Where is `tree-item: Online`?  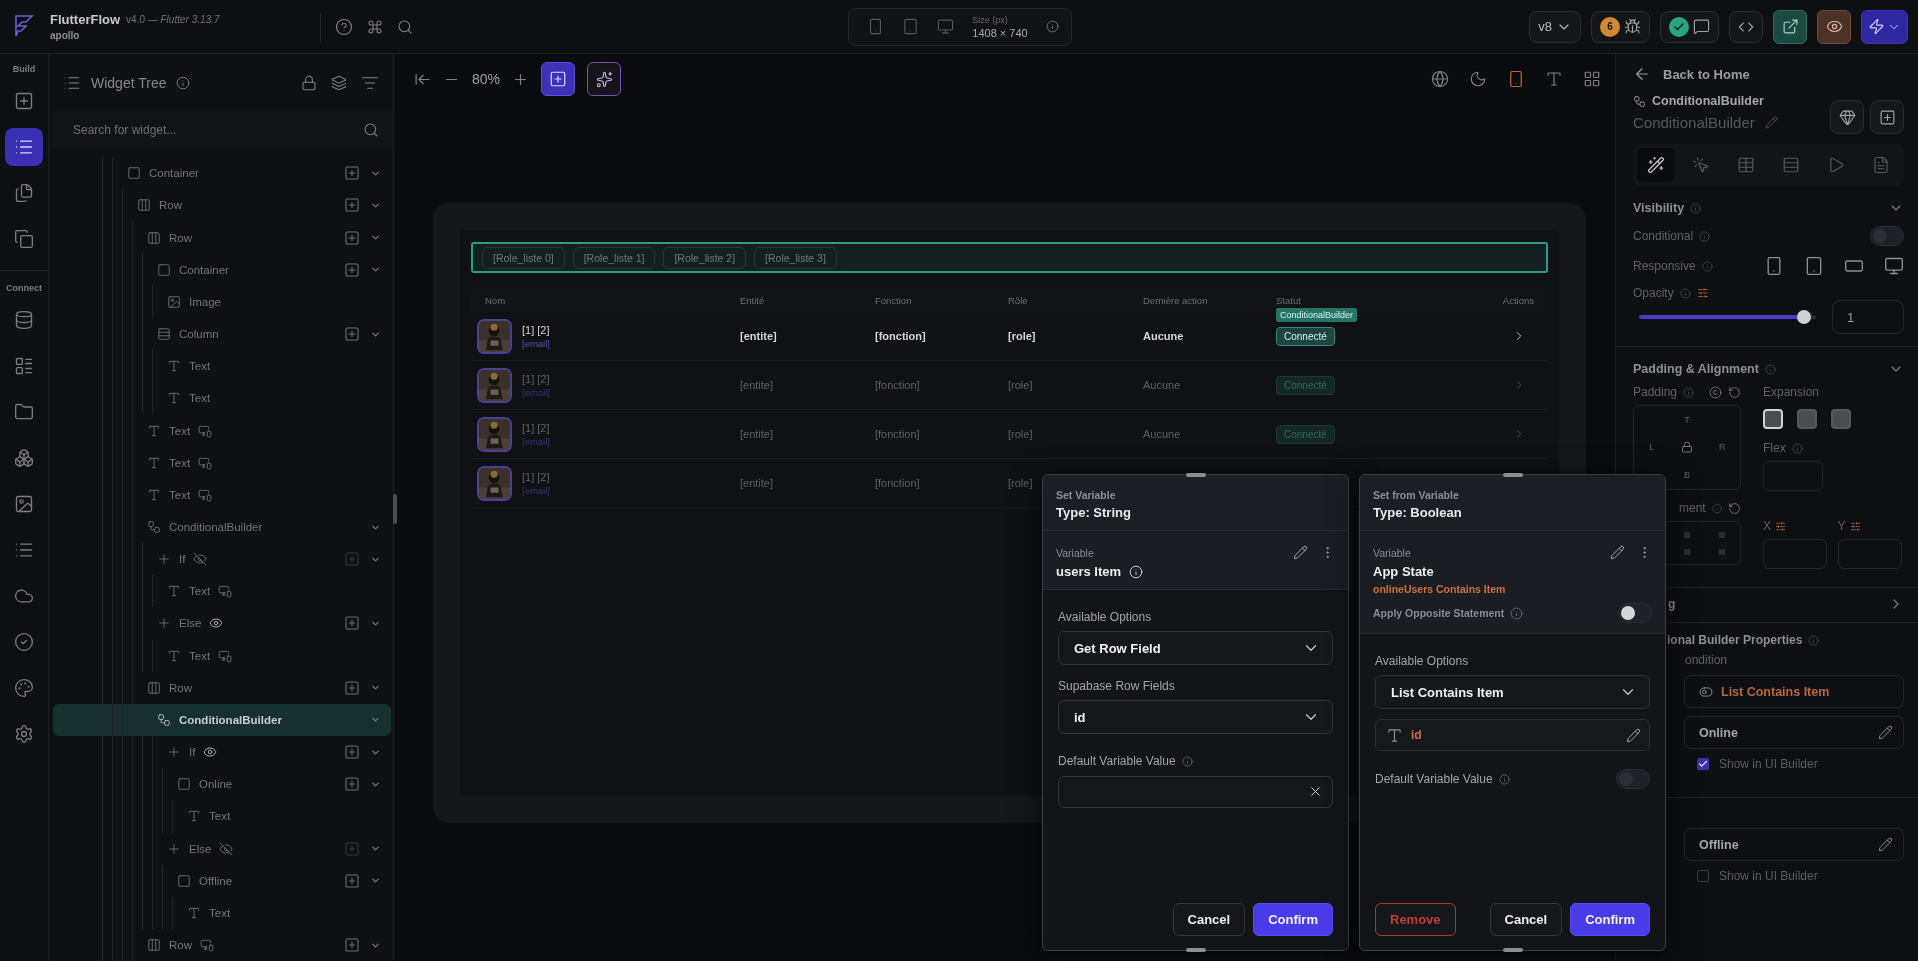
tree-item: Online is located at coordinates (222, 784).